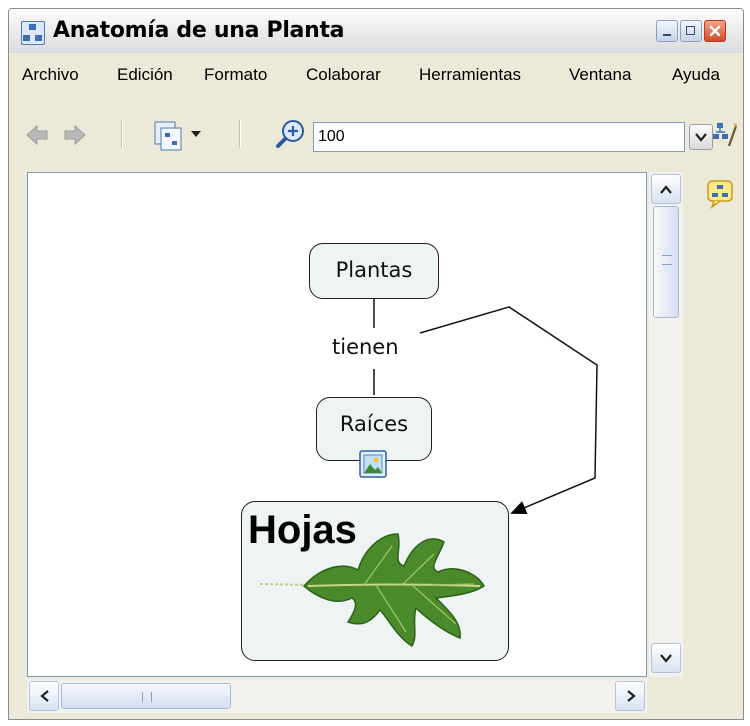 The width and height of the screenshot is (750, 726). I want to click on concept-label: Hojas, so click(302, 530).